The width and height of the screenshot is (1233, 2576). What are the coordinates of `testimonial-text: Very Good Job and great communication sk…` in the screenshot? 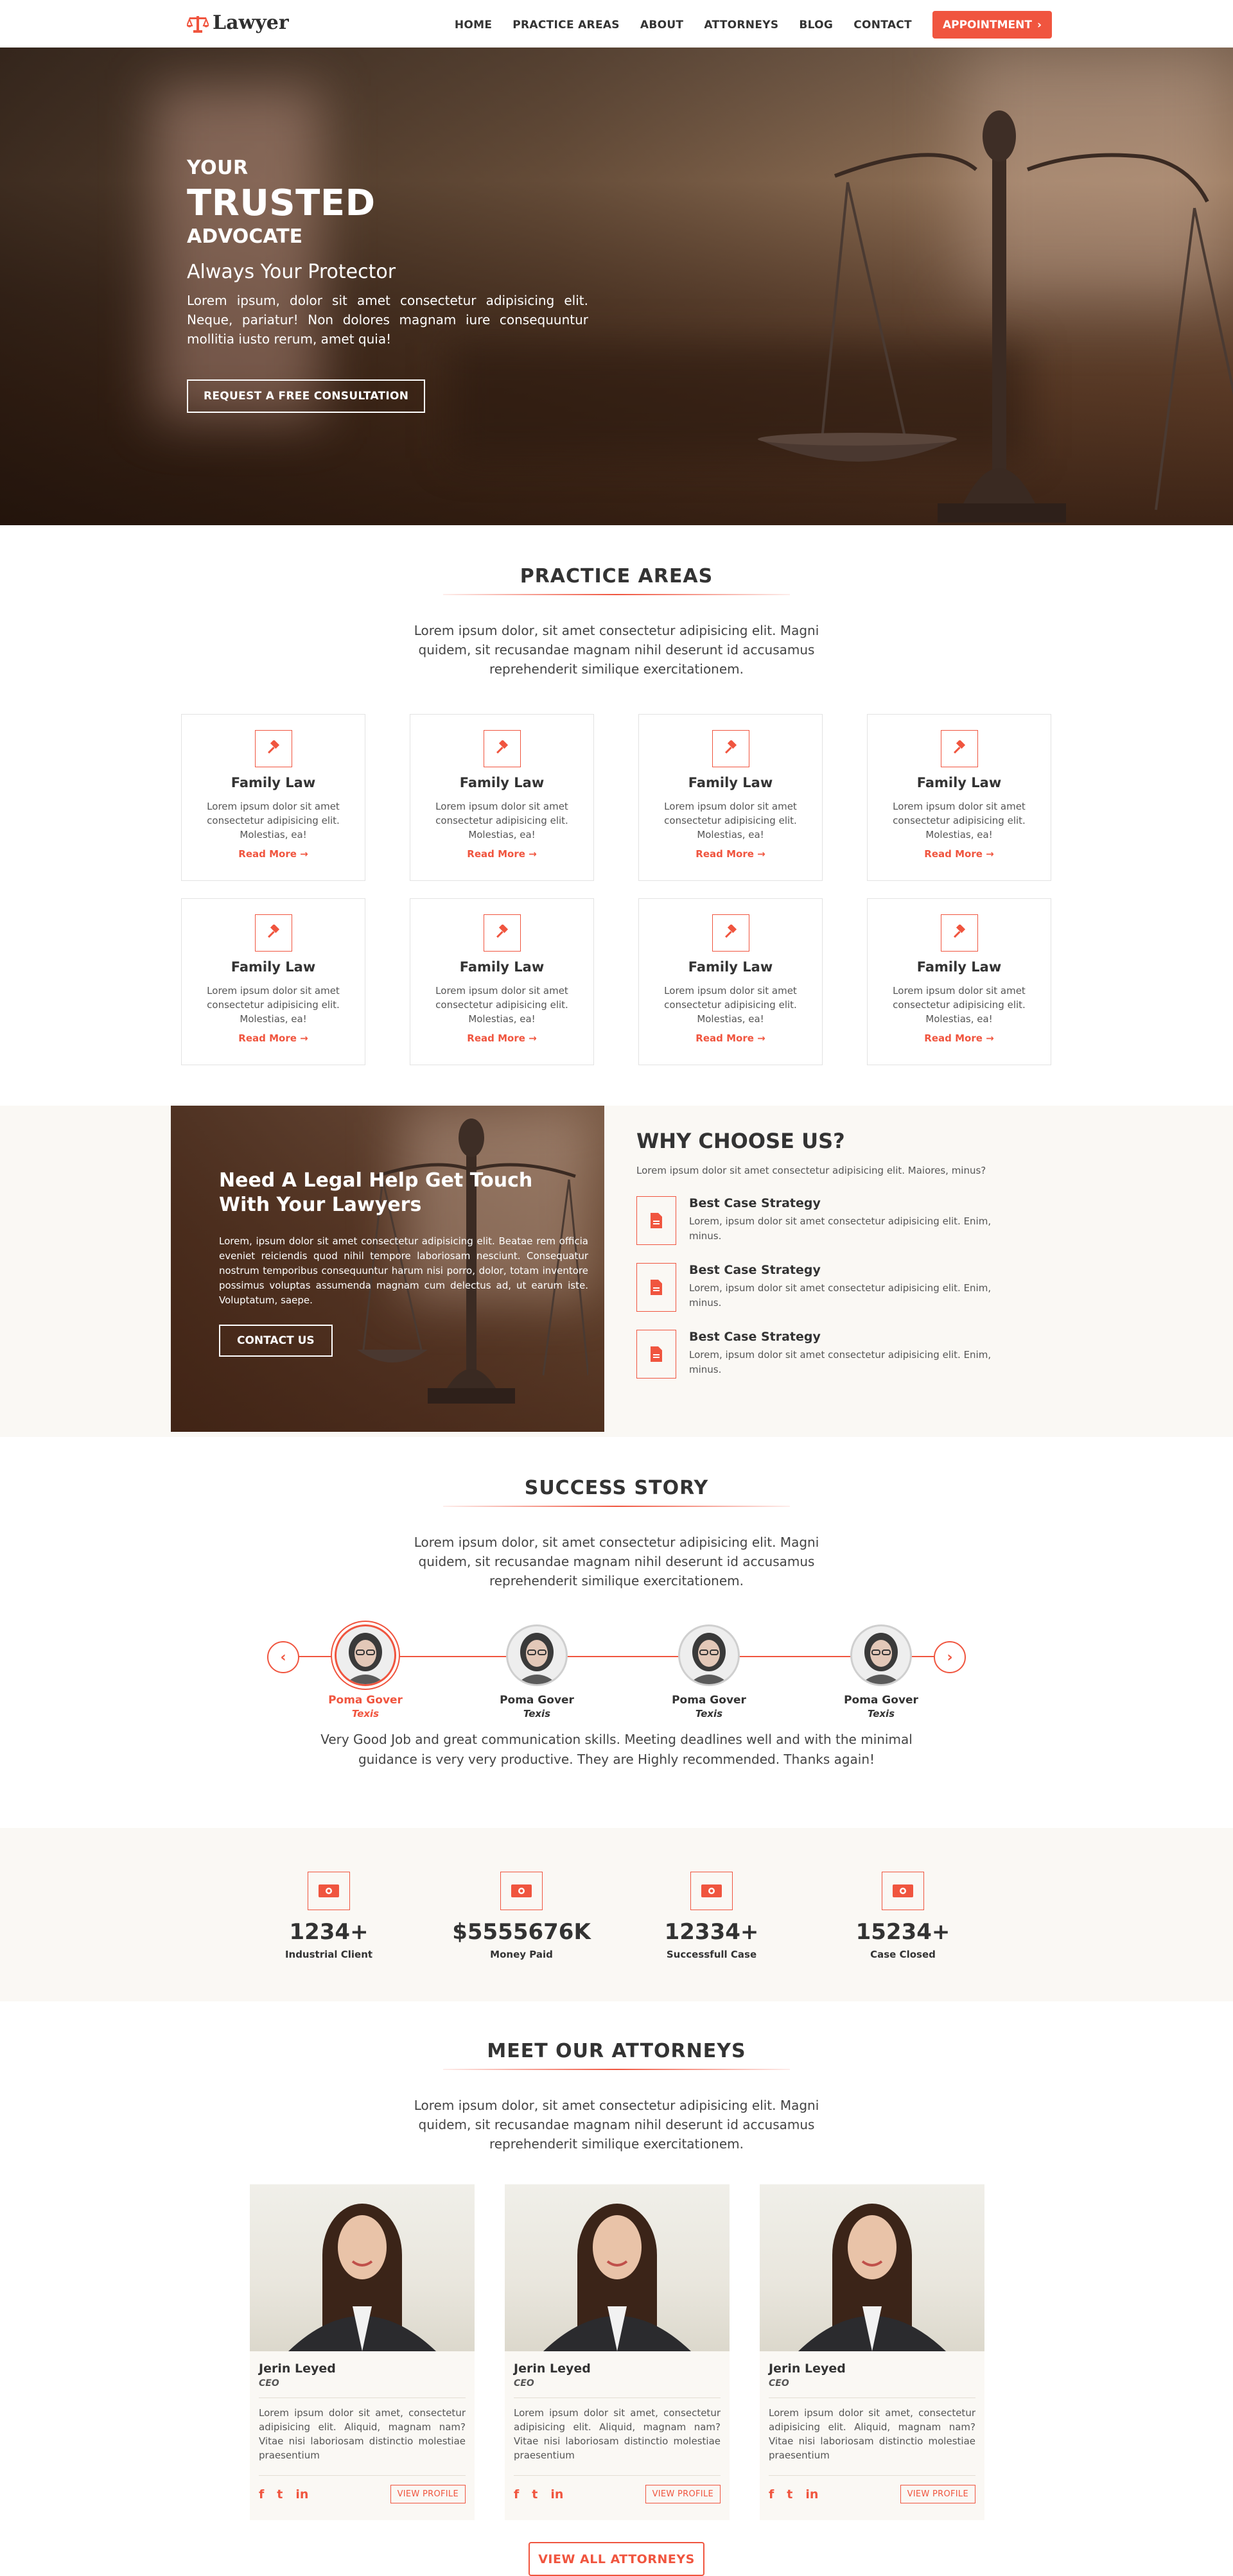 It's located at (617, 1749).